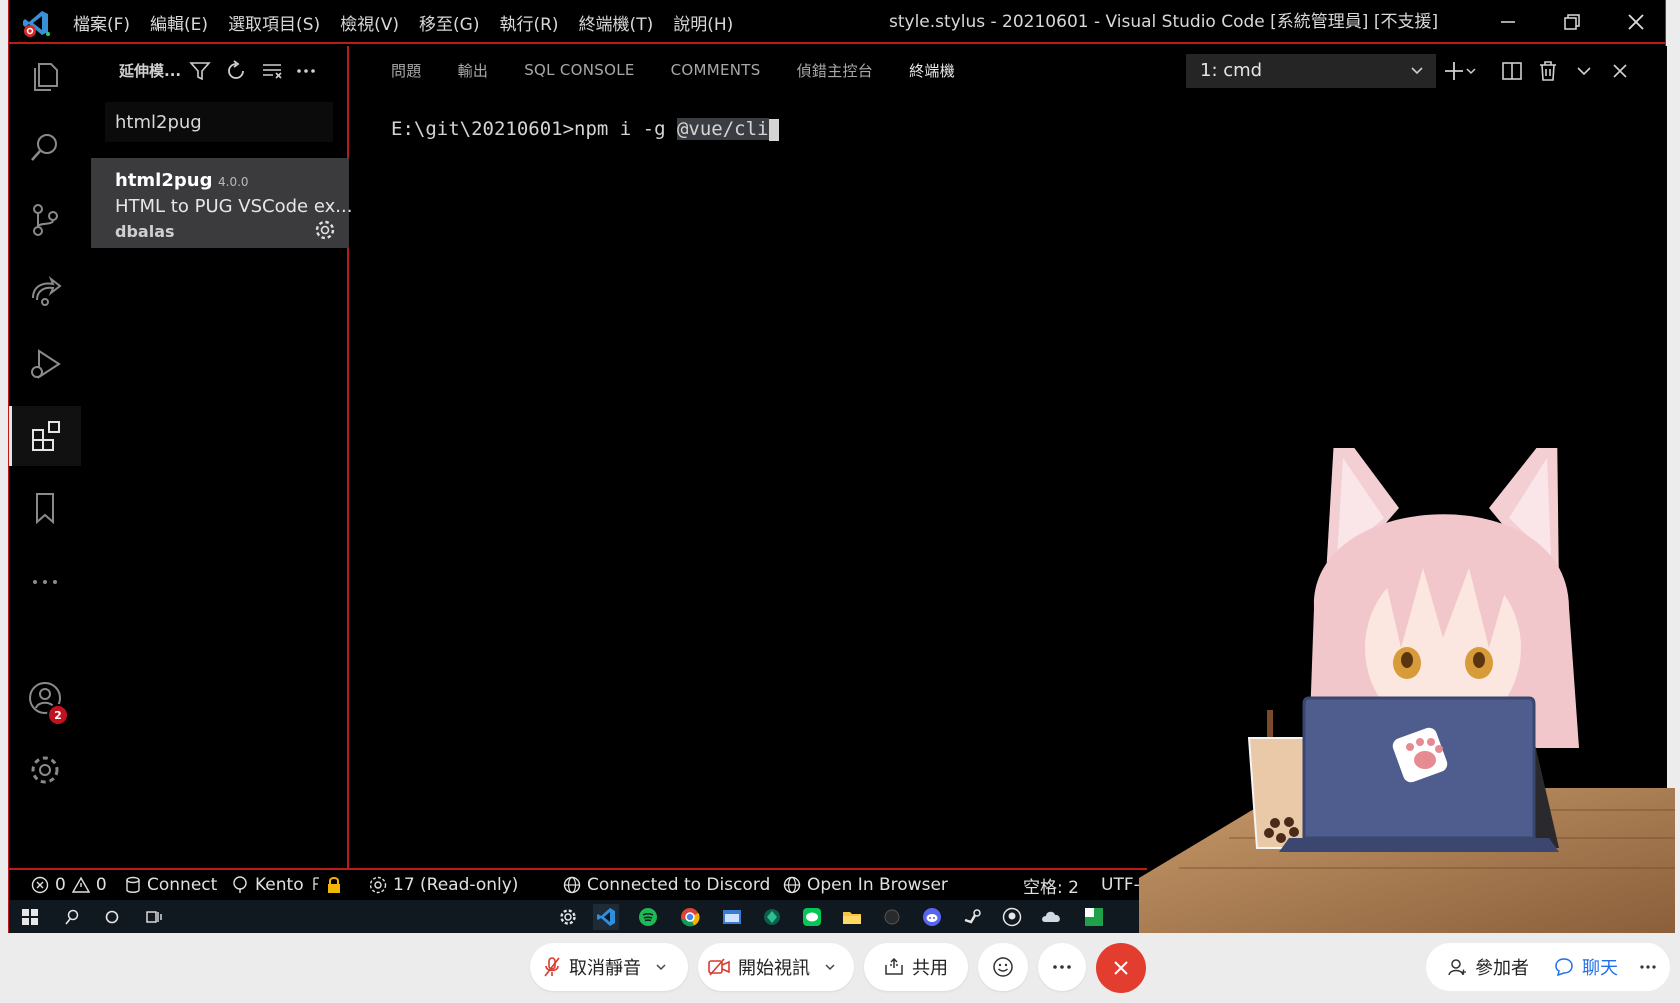 The width and height of the screenshot is (1680, 1003). I want to click on open-in-browser: Open In Browser, so click(865, 885).